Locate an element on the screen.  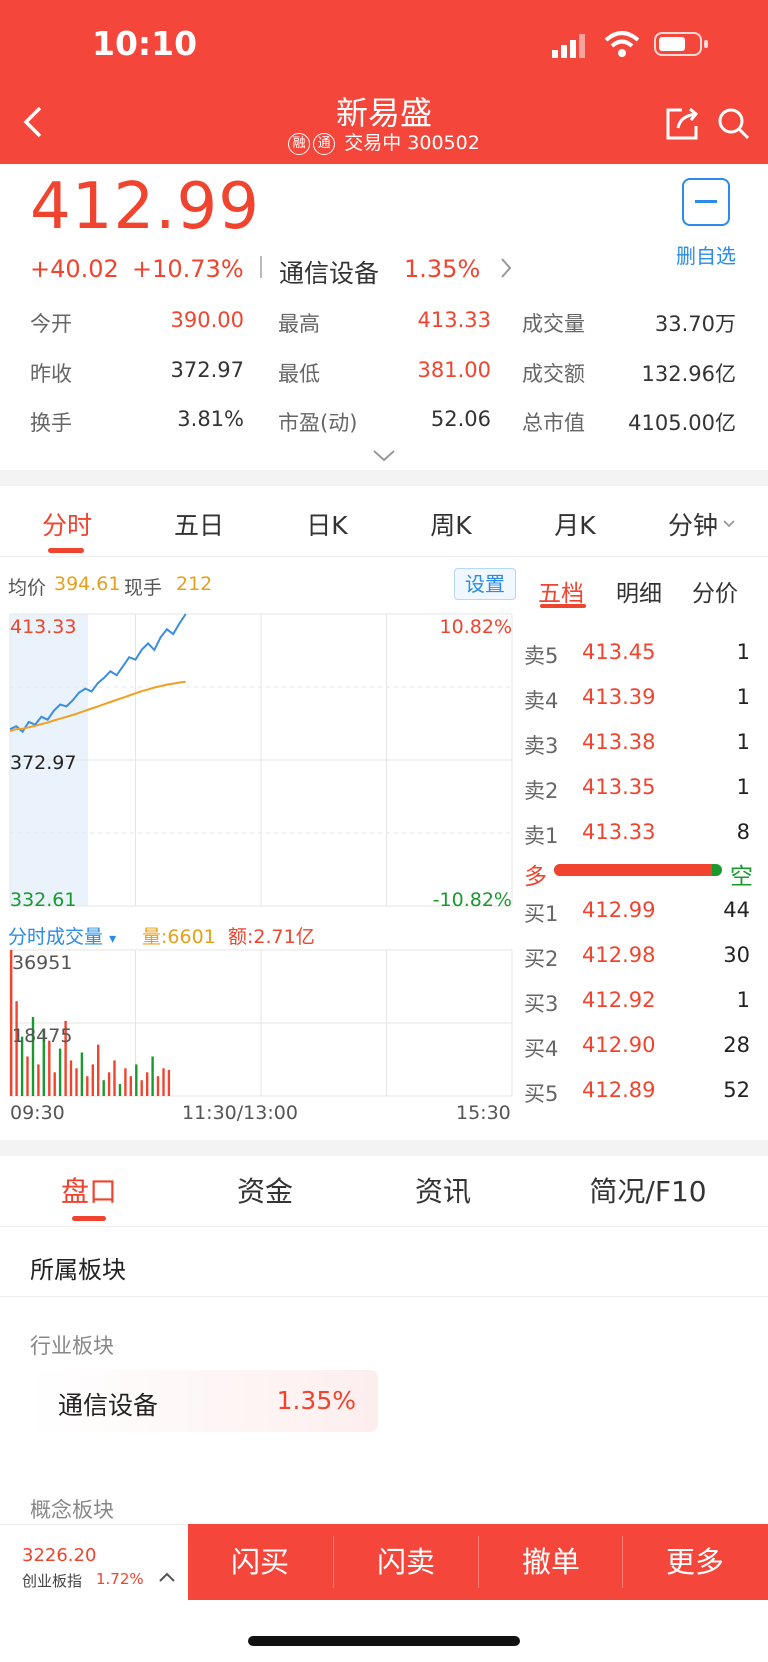
stock-code: 300502 is located at coordinates (443, 143).